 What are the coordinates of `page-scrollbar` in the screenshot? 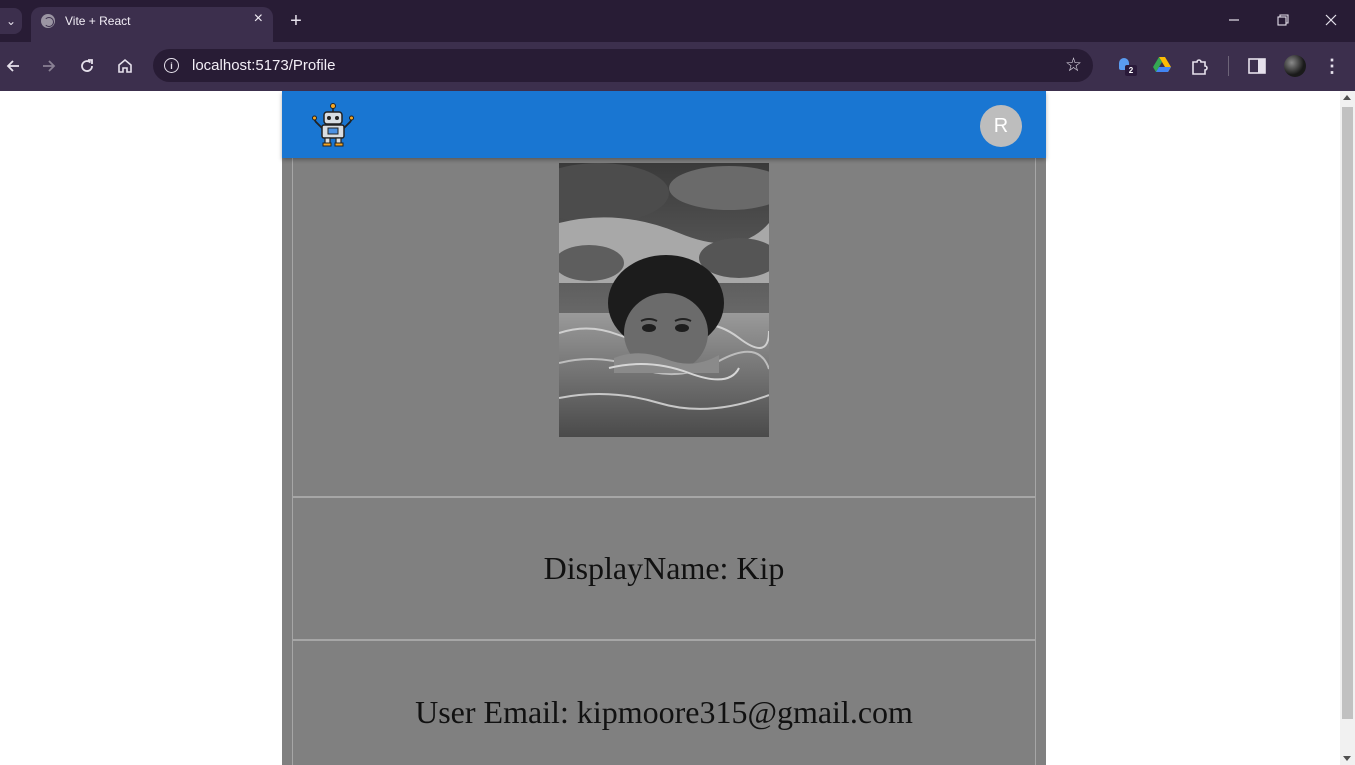 It's located at (1347, 428).